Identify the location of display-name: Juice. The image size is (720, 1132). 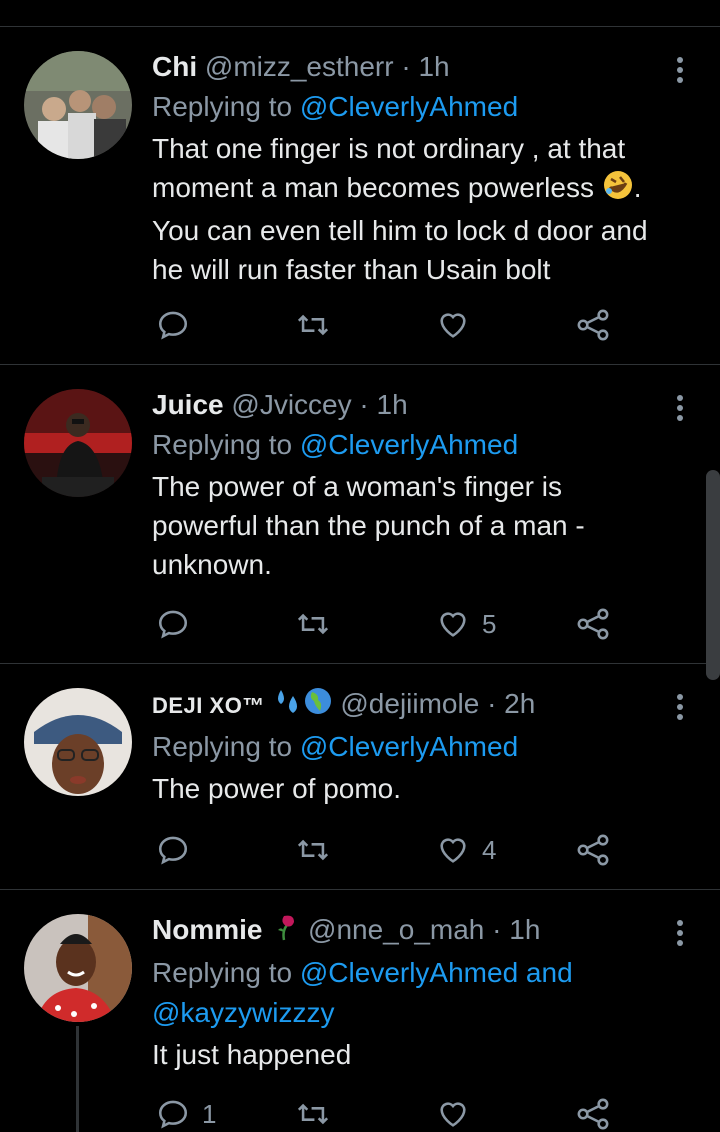
(188, 404).